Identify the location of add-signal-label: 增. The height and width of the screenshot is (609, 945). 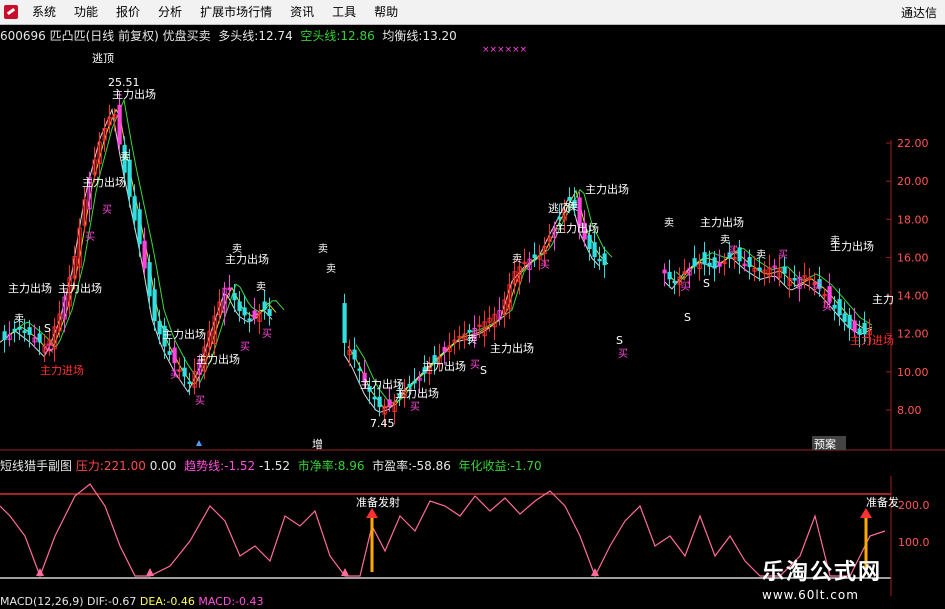
(317, 444).